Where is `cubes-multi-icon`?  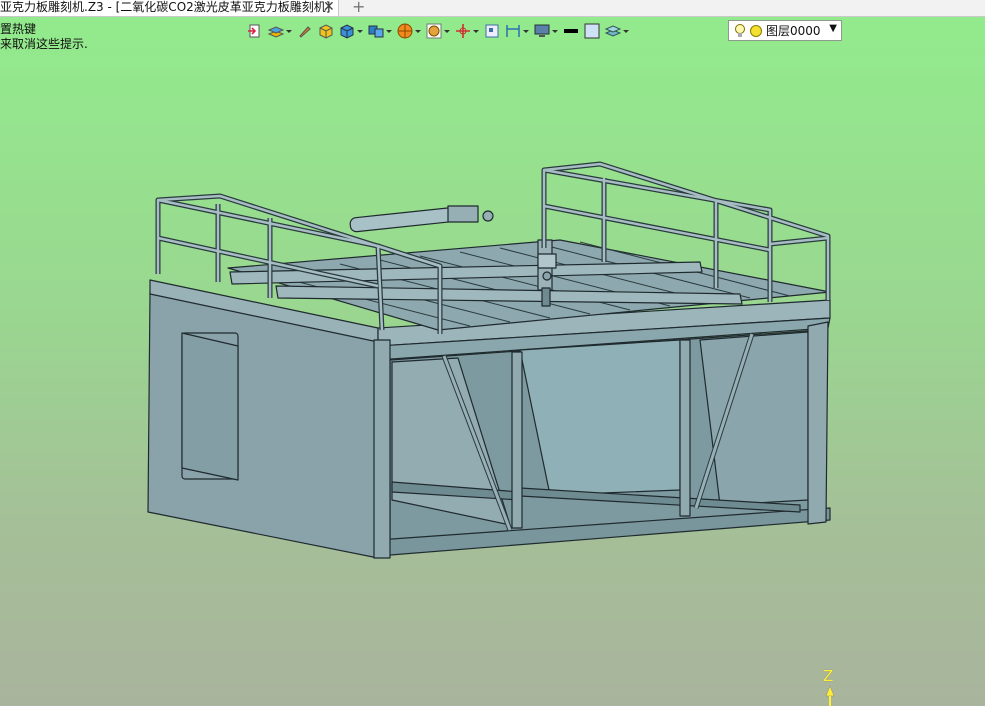
cubes-multi-icon is located at coordinates (376, 31).